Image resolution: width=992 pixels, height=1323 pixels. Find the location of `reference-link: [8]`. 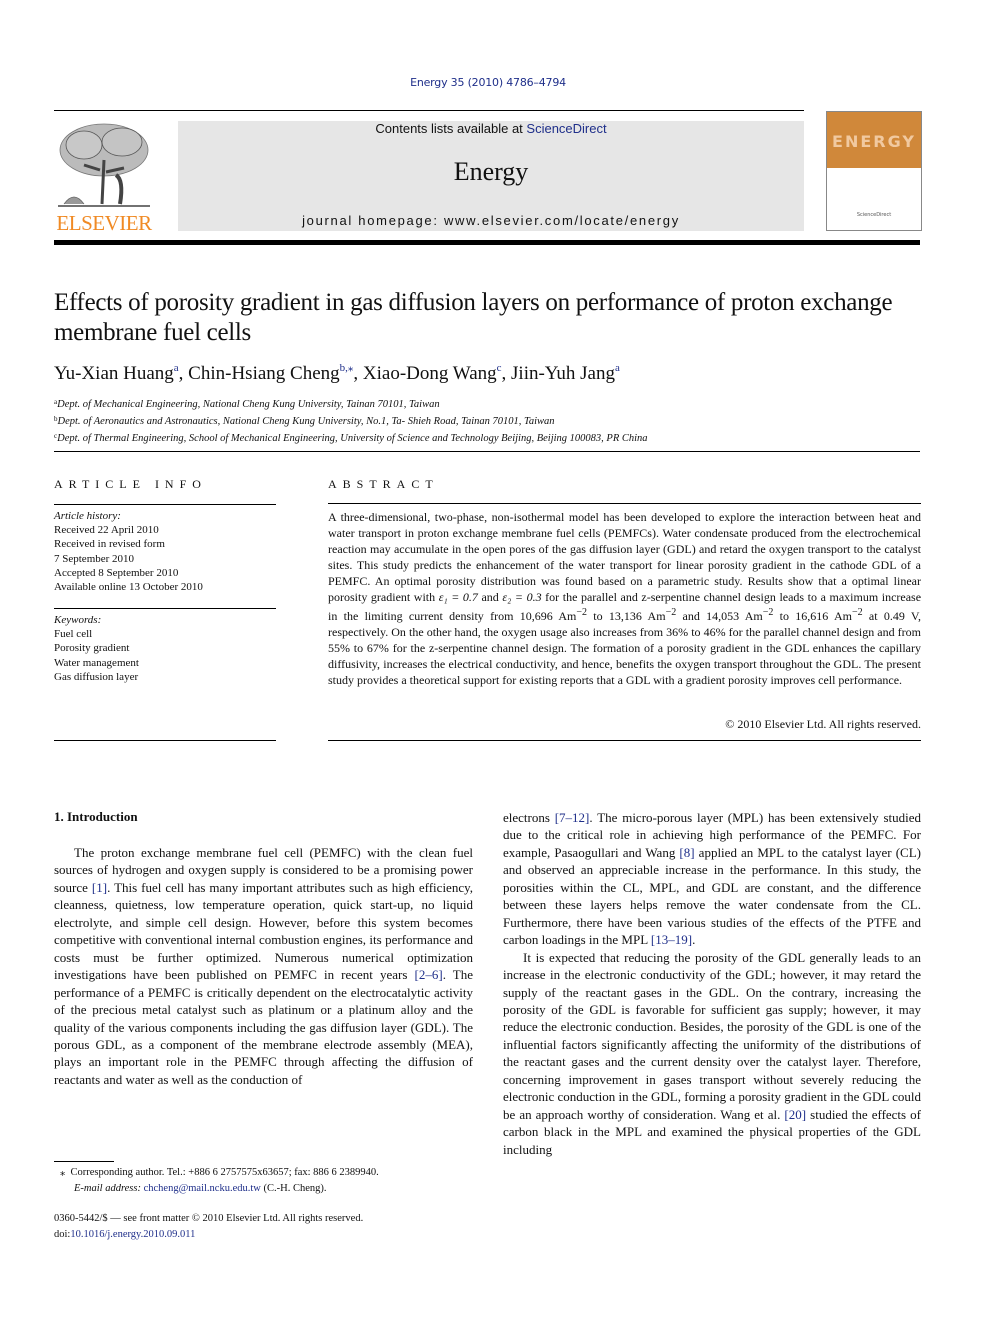

reference-link: [8] is located at coordinates (686, 852).